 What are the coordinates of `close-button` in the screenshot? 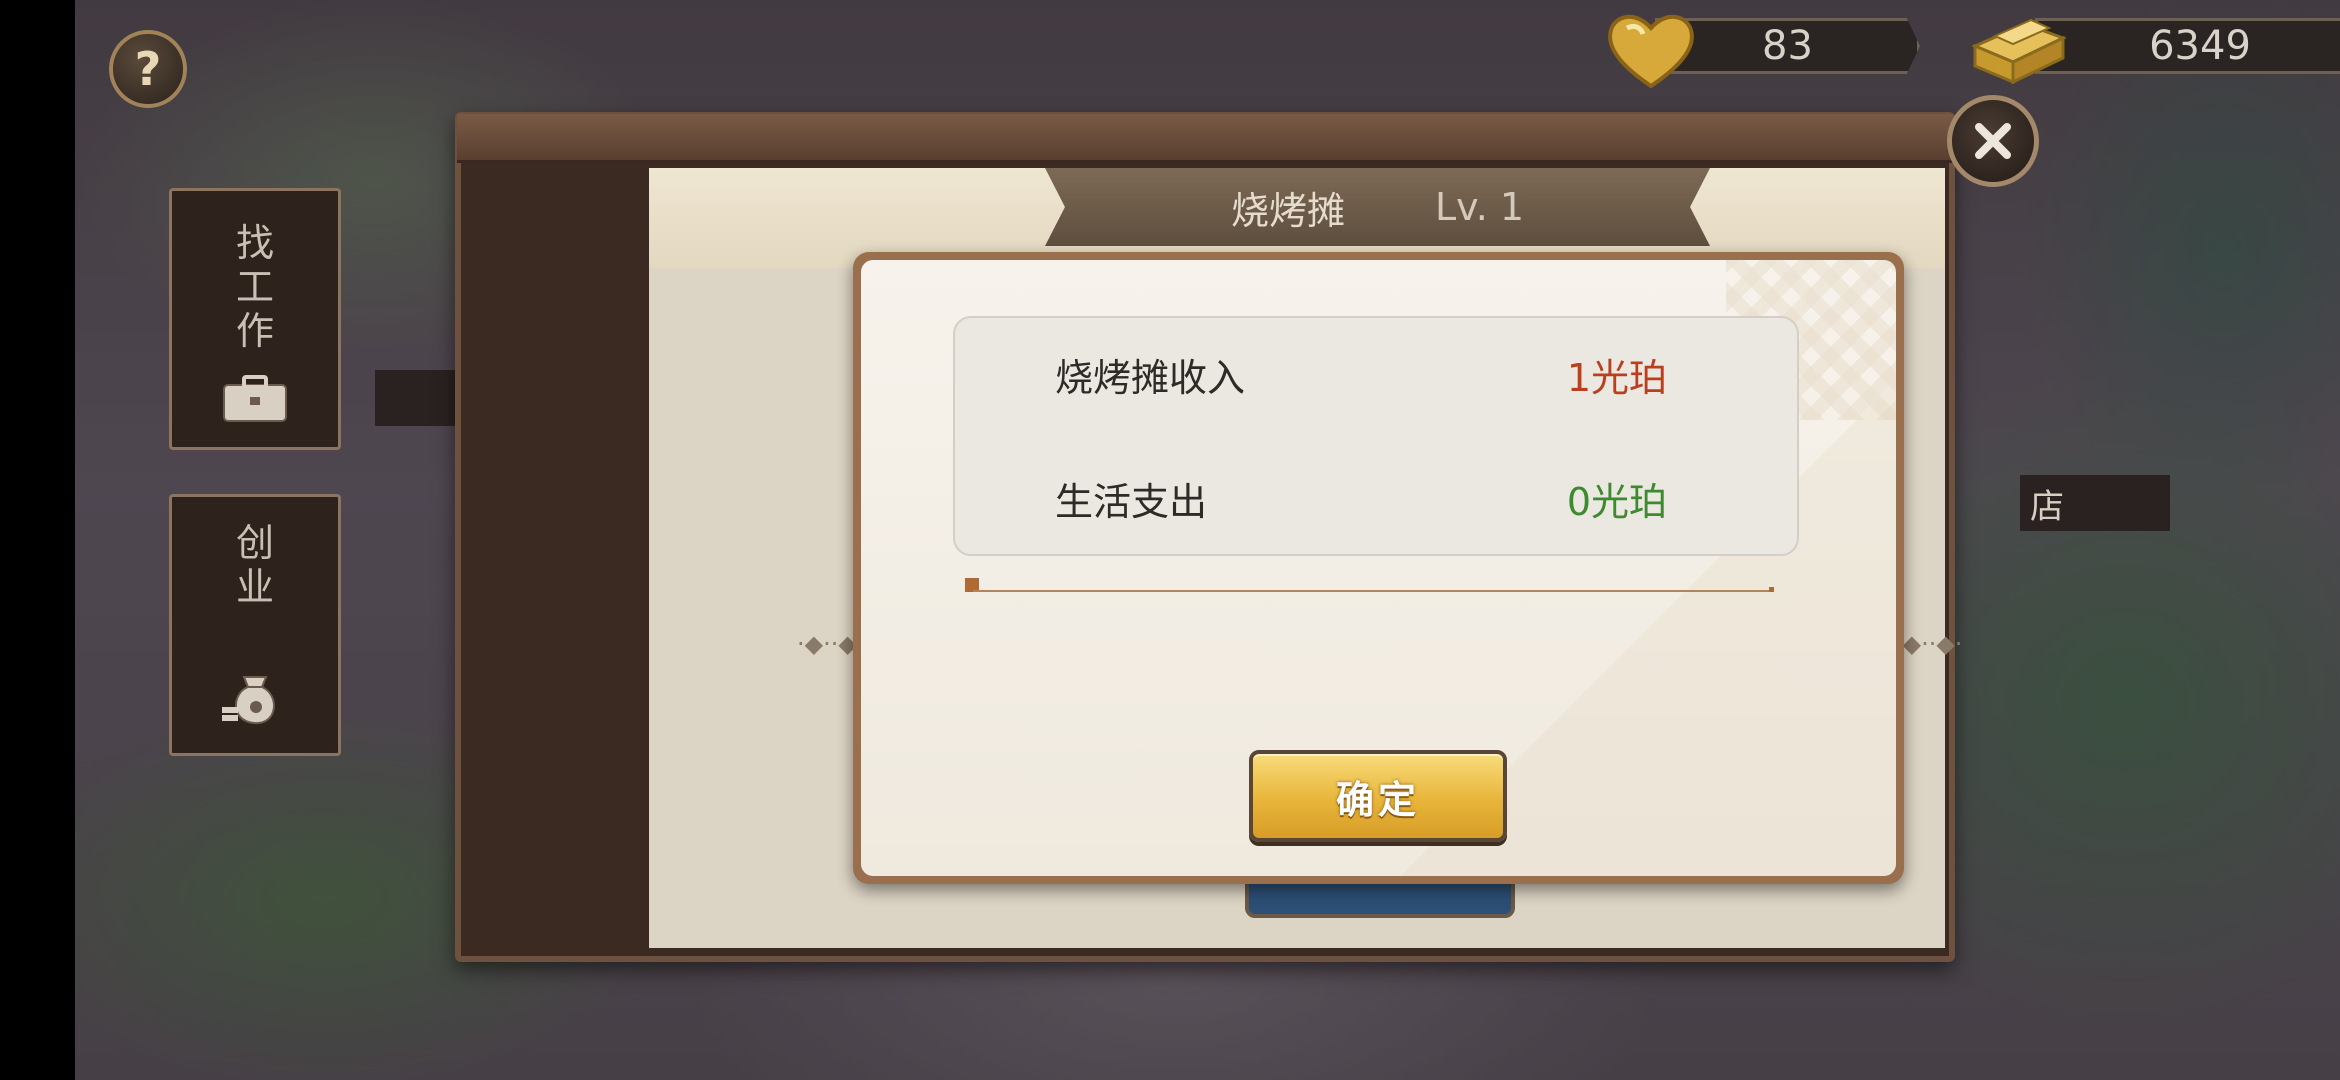 It's located at (1993, 141).